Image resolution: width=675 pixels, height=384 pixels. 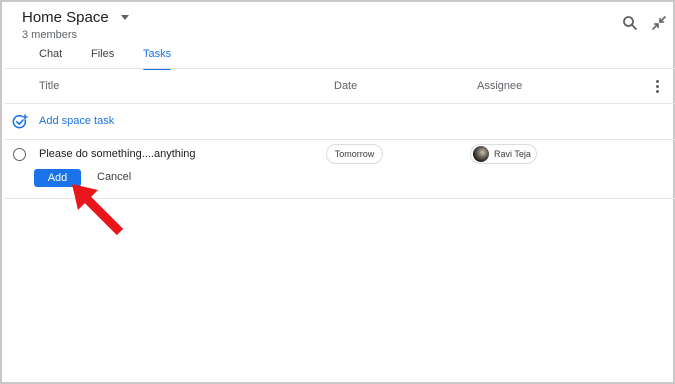 I want to click on annotation-arrow-icon, so click(x=98, y=210).